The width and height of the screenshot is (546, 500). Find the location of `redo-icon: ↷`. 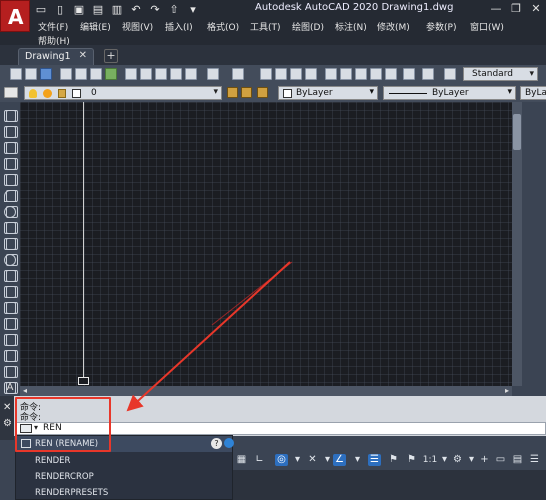

redo-icon: ↷ is located at coordinates (155, 10).